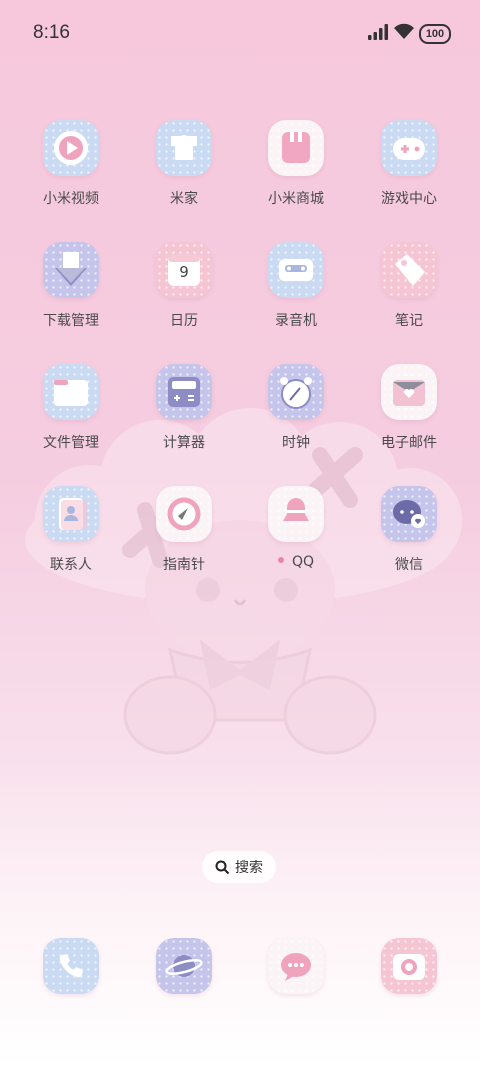  Describe the element at coordinates (184, 514) in the screenshot. I see `compass-icon` at that location.